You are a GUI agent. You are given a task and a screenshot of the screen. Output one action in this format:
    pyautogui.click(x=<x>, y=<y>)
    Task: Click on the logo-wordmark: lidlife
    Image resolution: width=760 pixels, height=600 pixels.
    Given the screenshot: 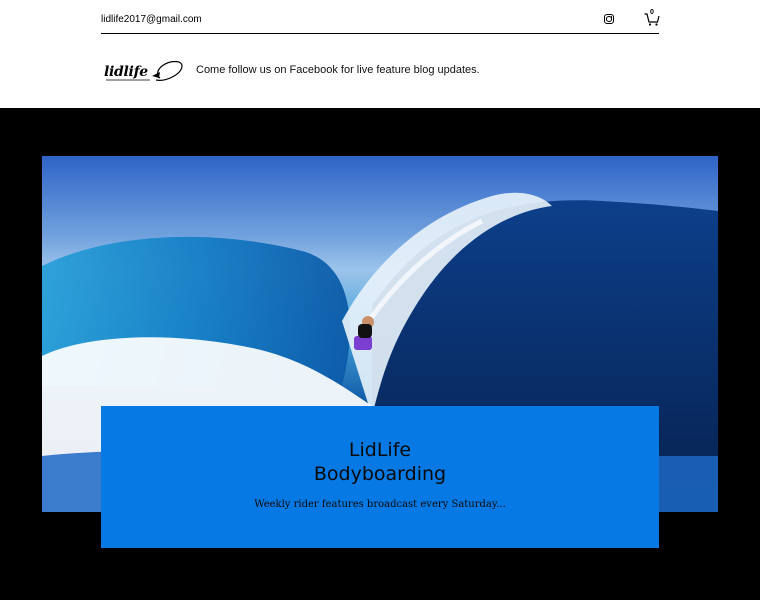 What is the action you would take?
    pyautogui.click(x=126, y=72)
    